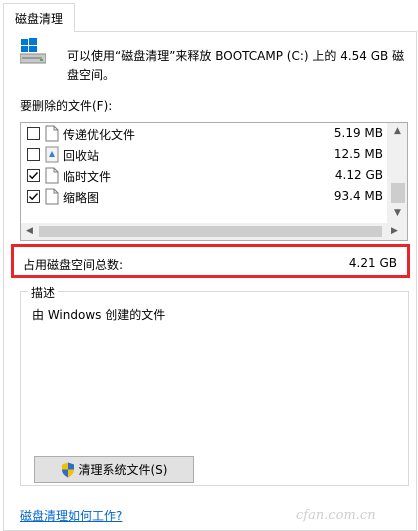 The width and height of the screenshot is (418, 531). Describe the element at coordinates (398, 193) in the screenshot. I see `vertical-scroll-thumb` at that location.